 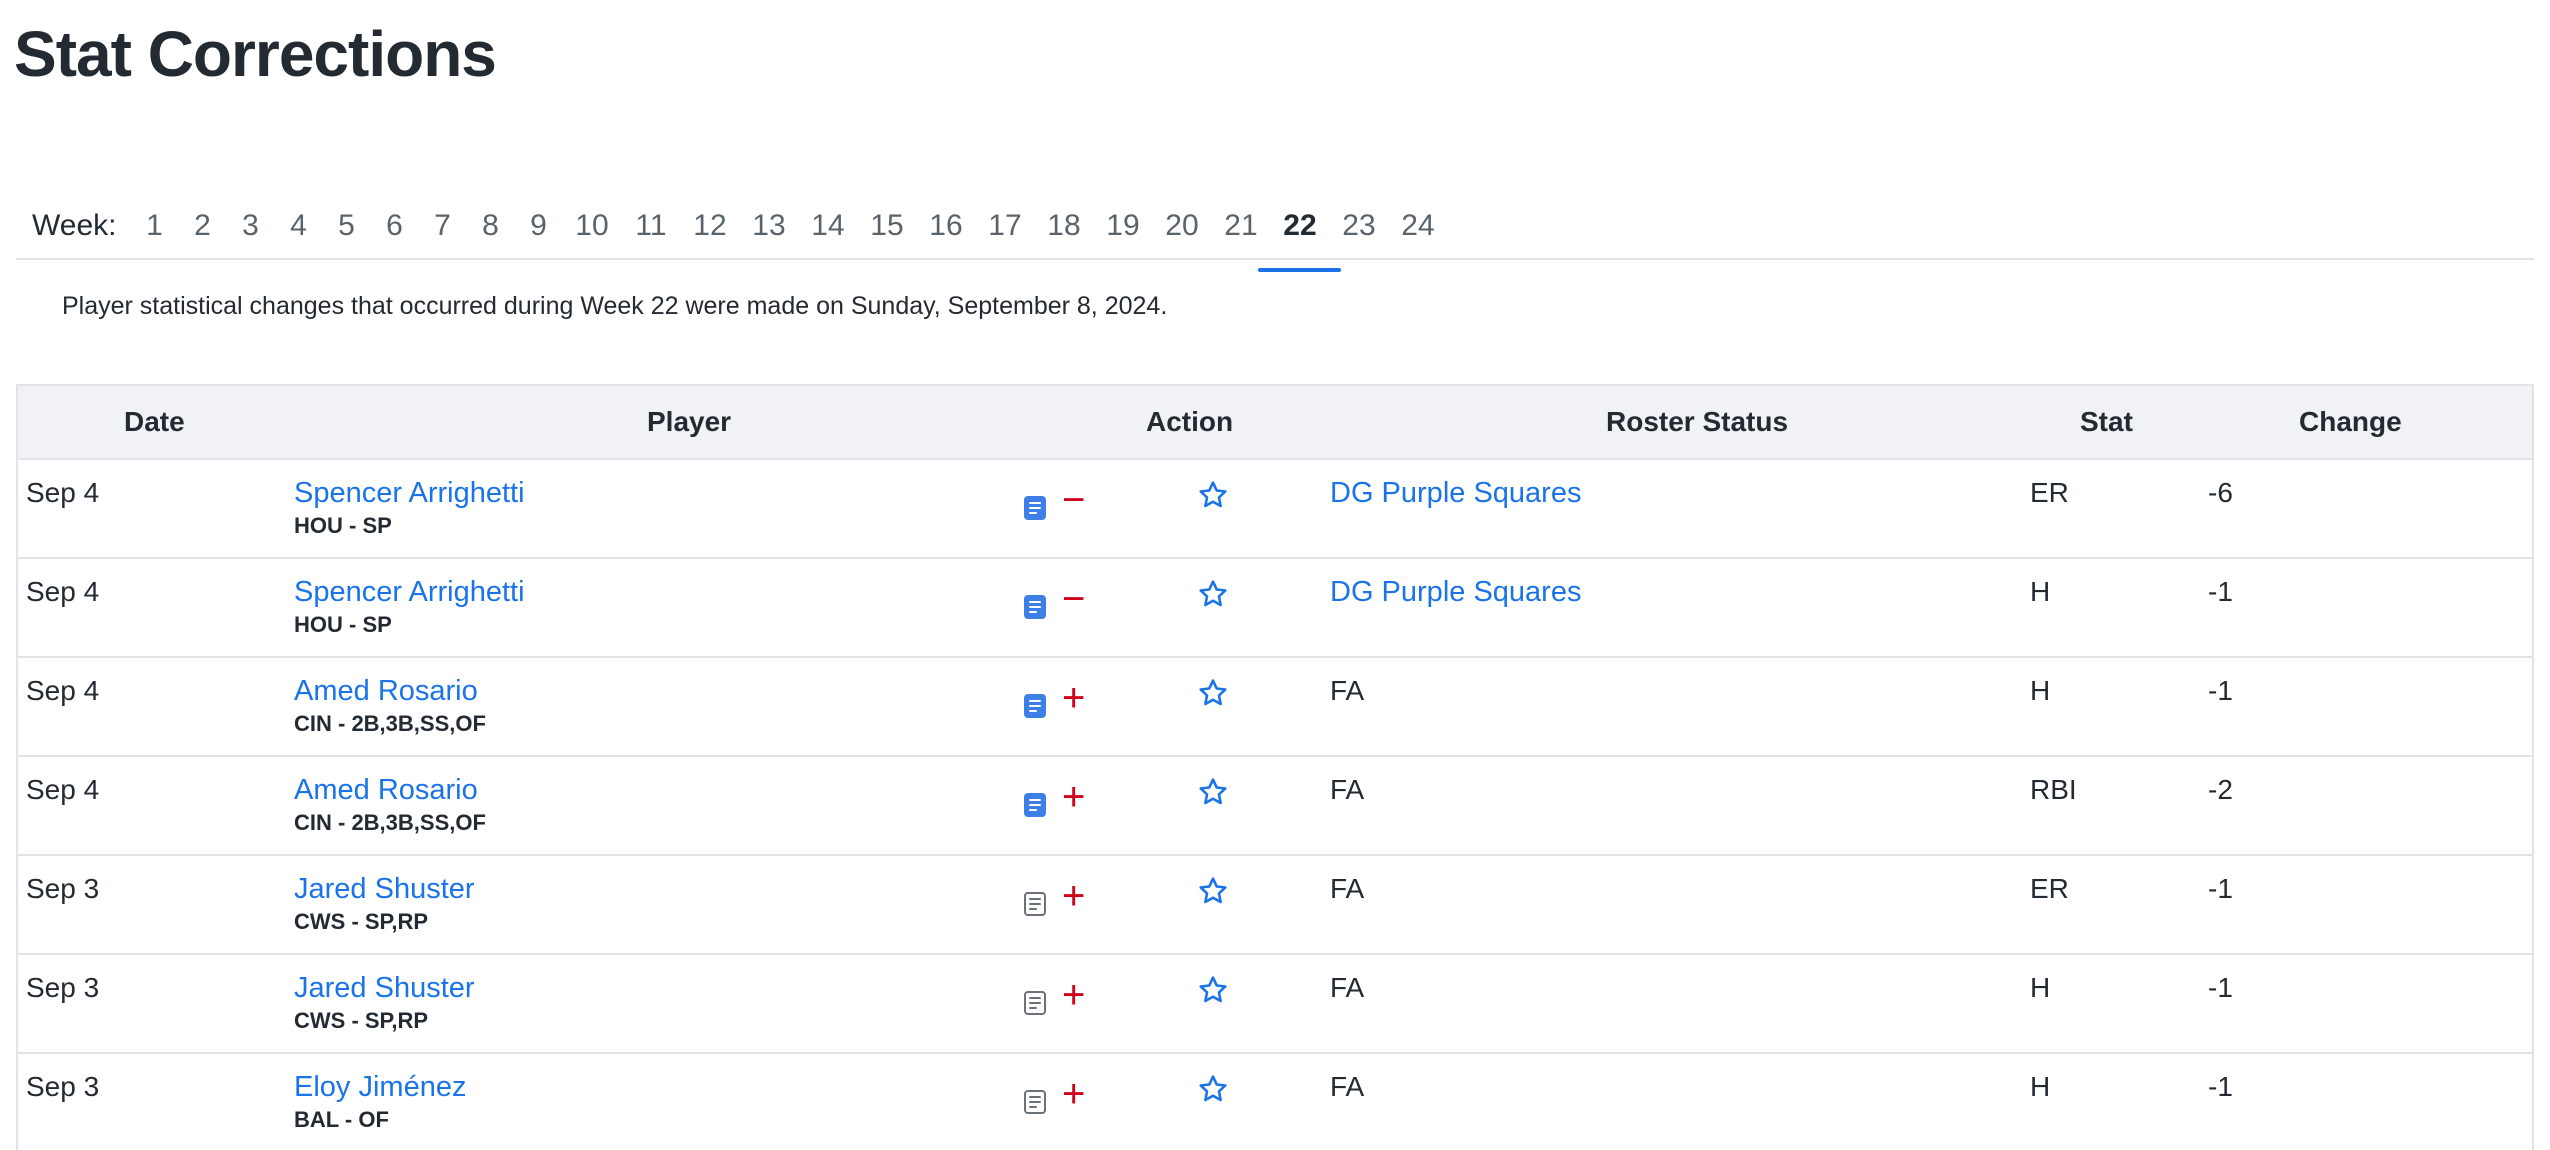 I want to click on table-row: Sep 3 Eloy Jiménez BAL - OF + FA H -1, so click(x=1275, y=1101).